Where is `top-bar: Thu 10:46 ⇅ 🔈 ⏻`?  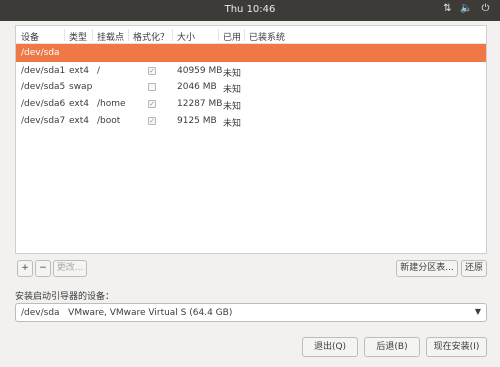
top-bar: Thu 10:46 ⇅ 🔈 ⏻ is located at coordinates (250, 10).